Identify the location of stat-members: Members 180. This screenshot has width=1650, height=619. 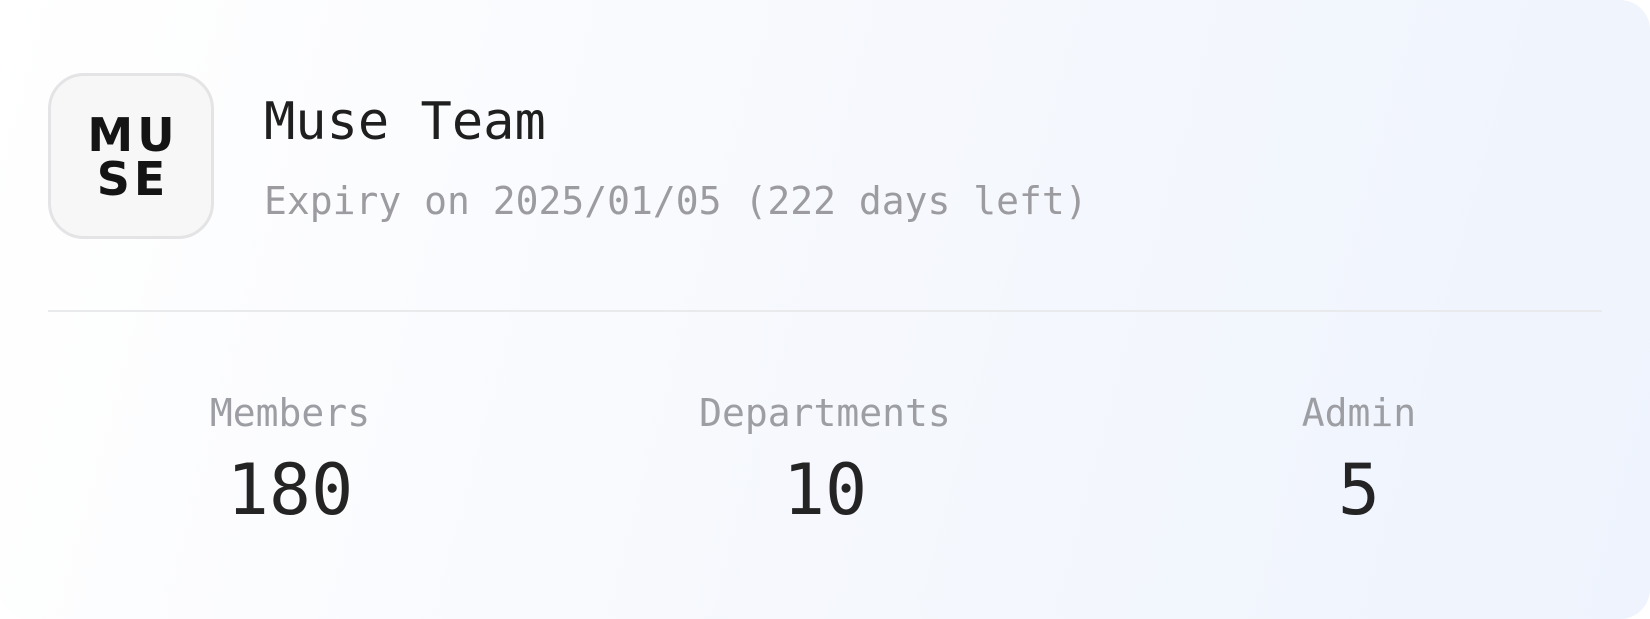
(290, 458).